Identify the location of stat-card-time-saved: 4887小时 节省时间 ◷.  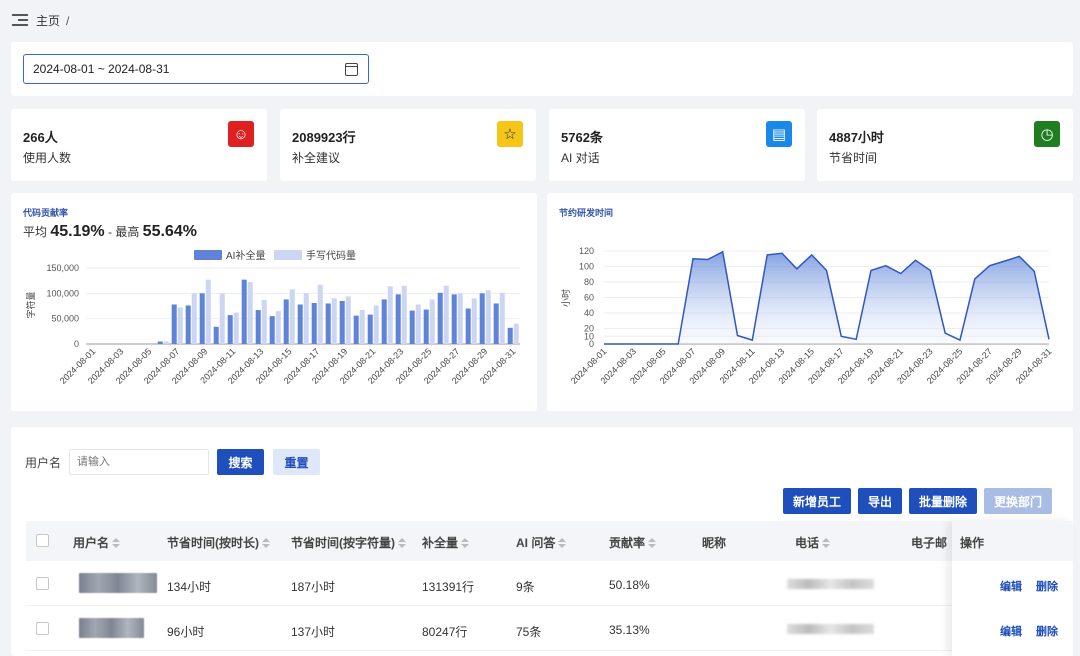
(945, 145).